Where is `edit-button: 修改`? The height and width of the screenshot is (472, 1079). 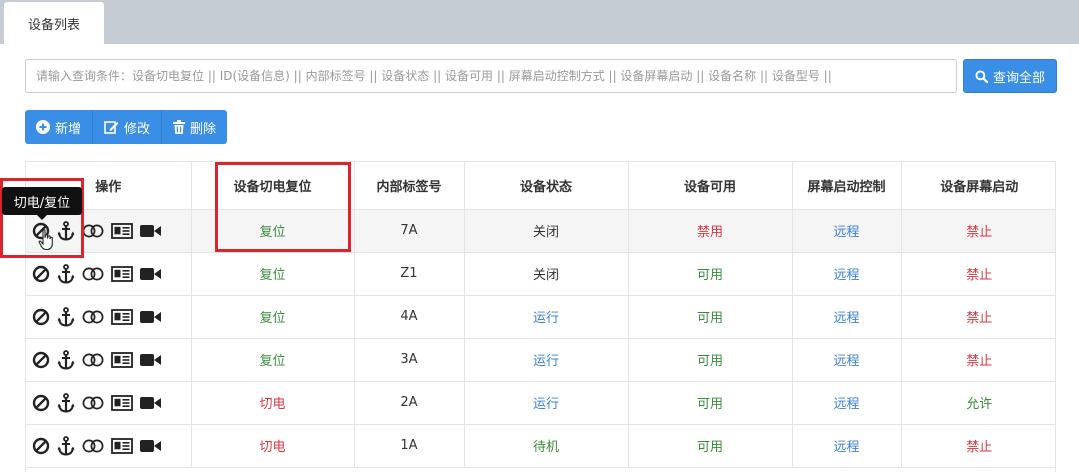
edit-button: 修改 is located at coordinates (128, 127).